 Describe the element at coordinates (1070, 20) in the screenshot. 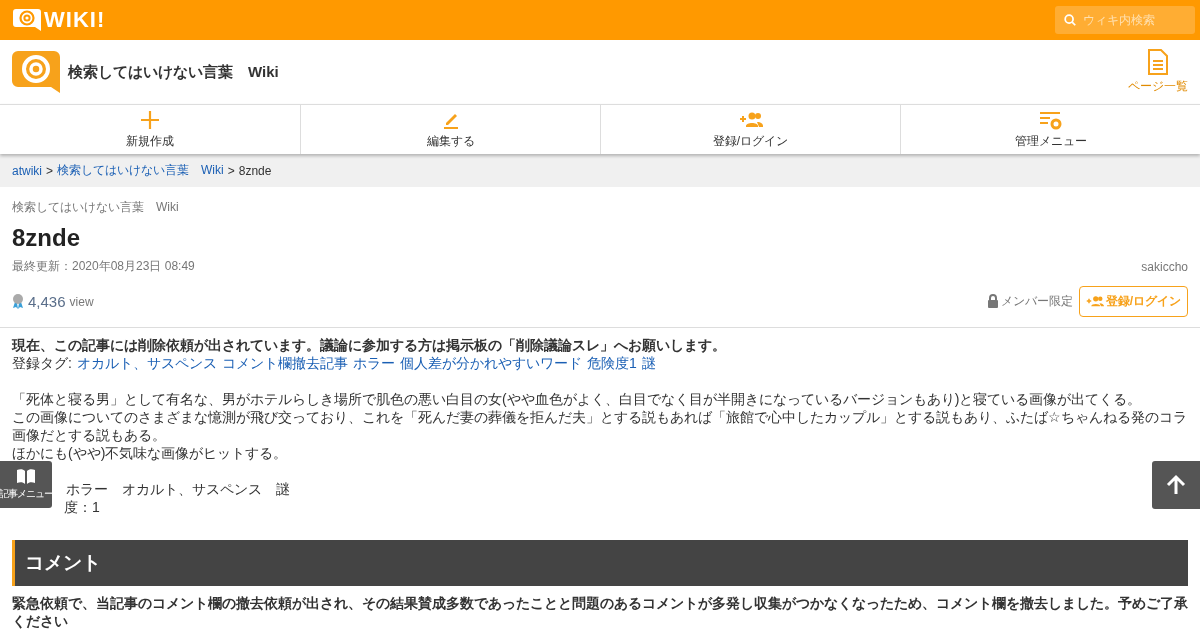

I see `search-icon` at that location.